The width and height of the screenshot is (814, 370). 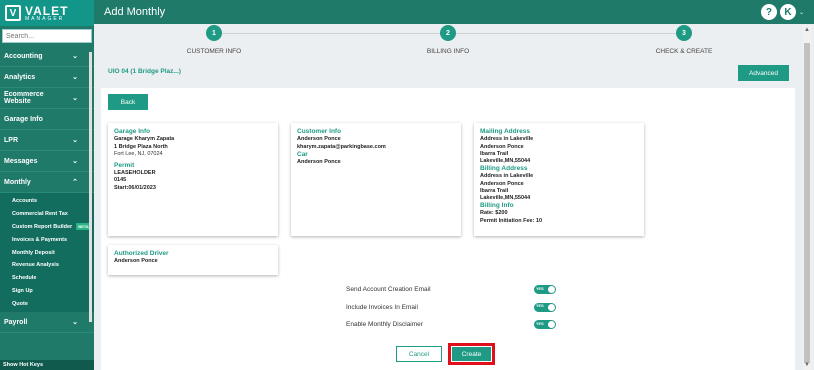 What do you see at coordinates (684, 33) in the screenshot?
I see `step-number: 3` at bounding box center [684, 33].